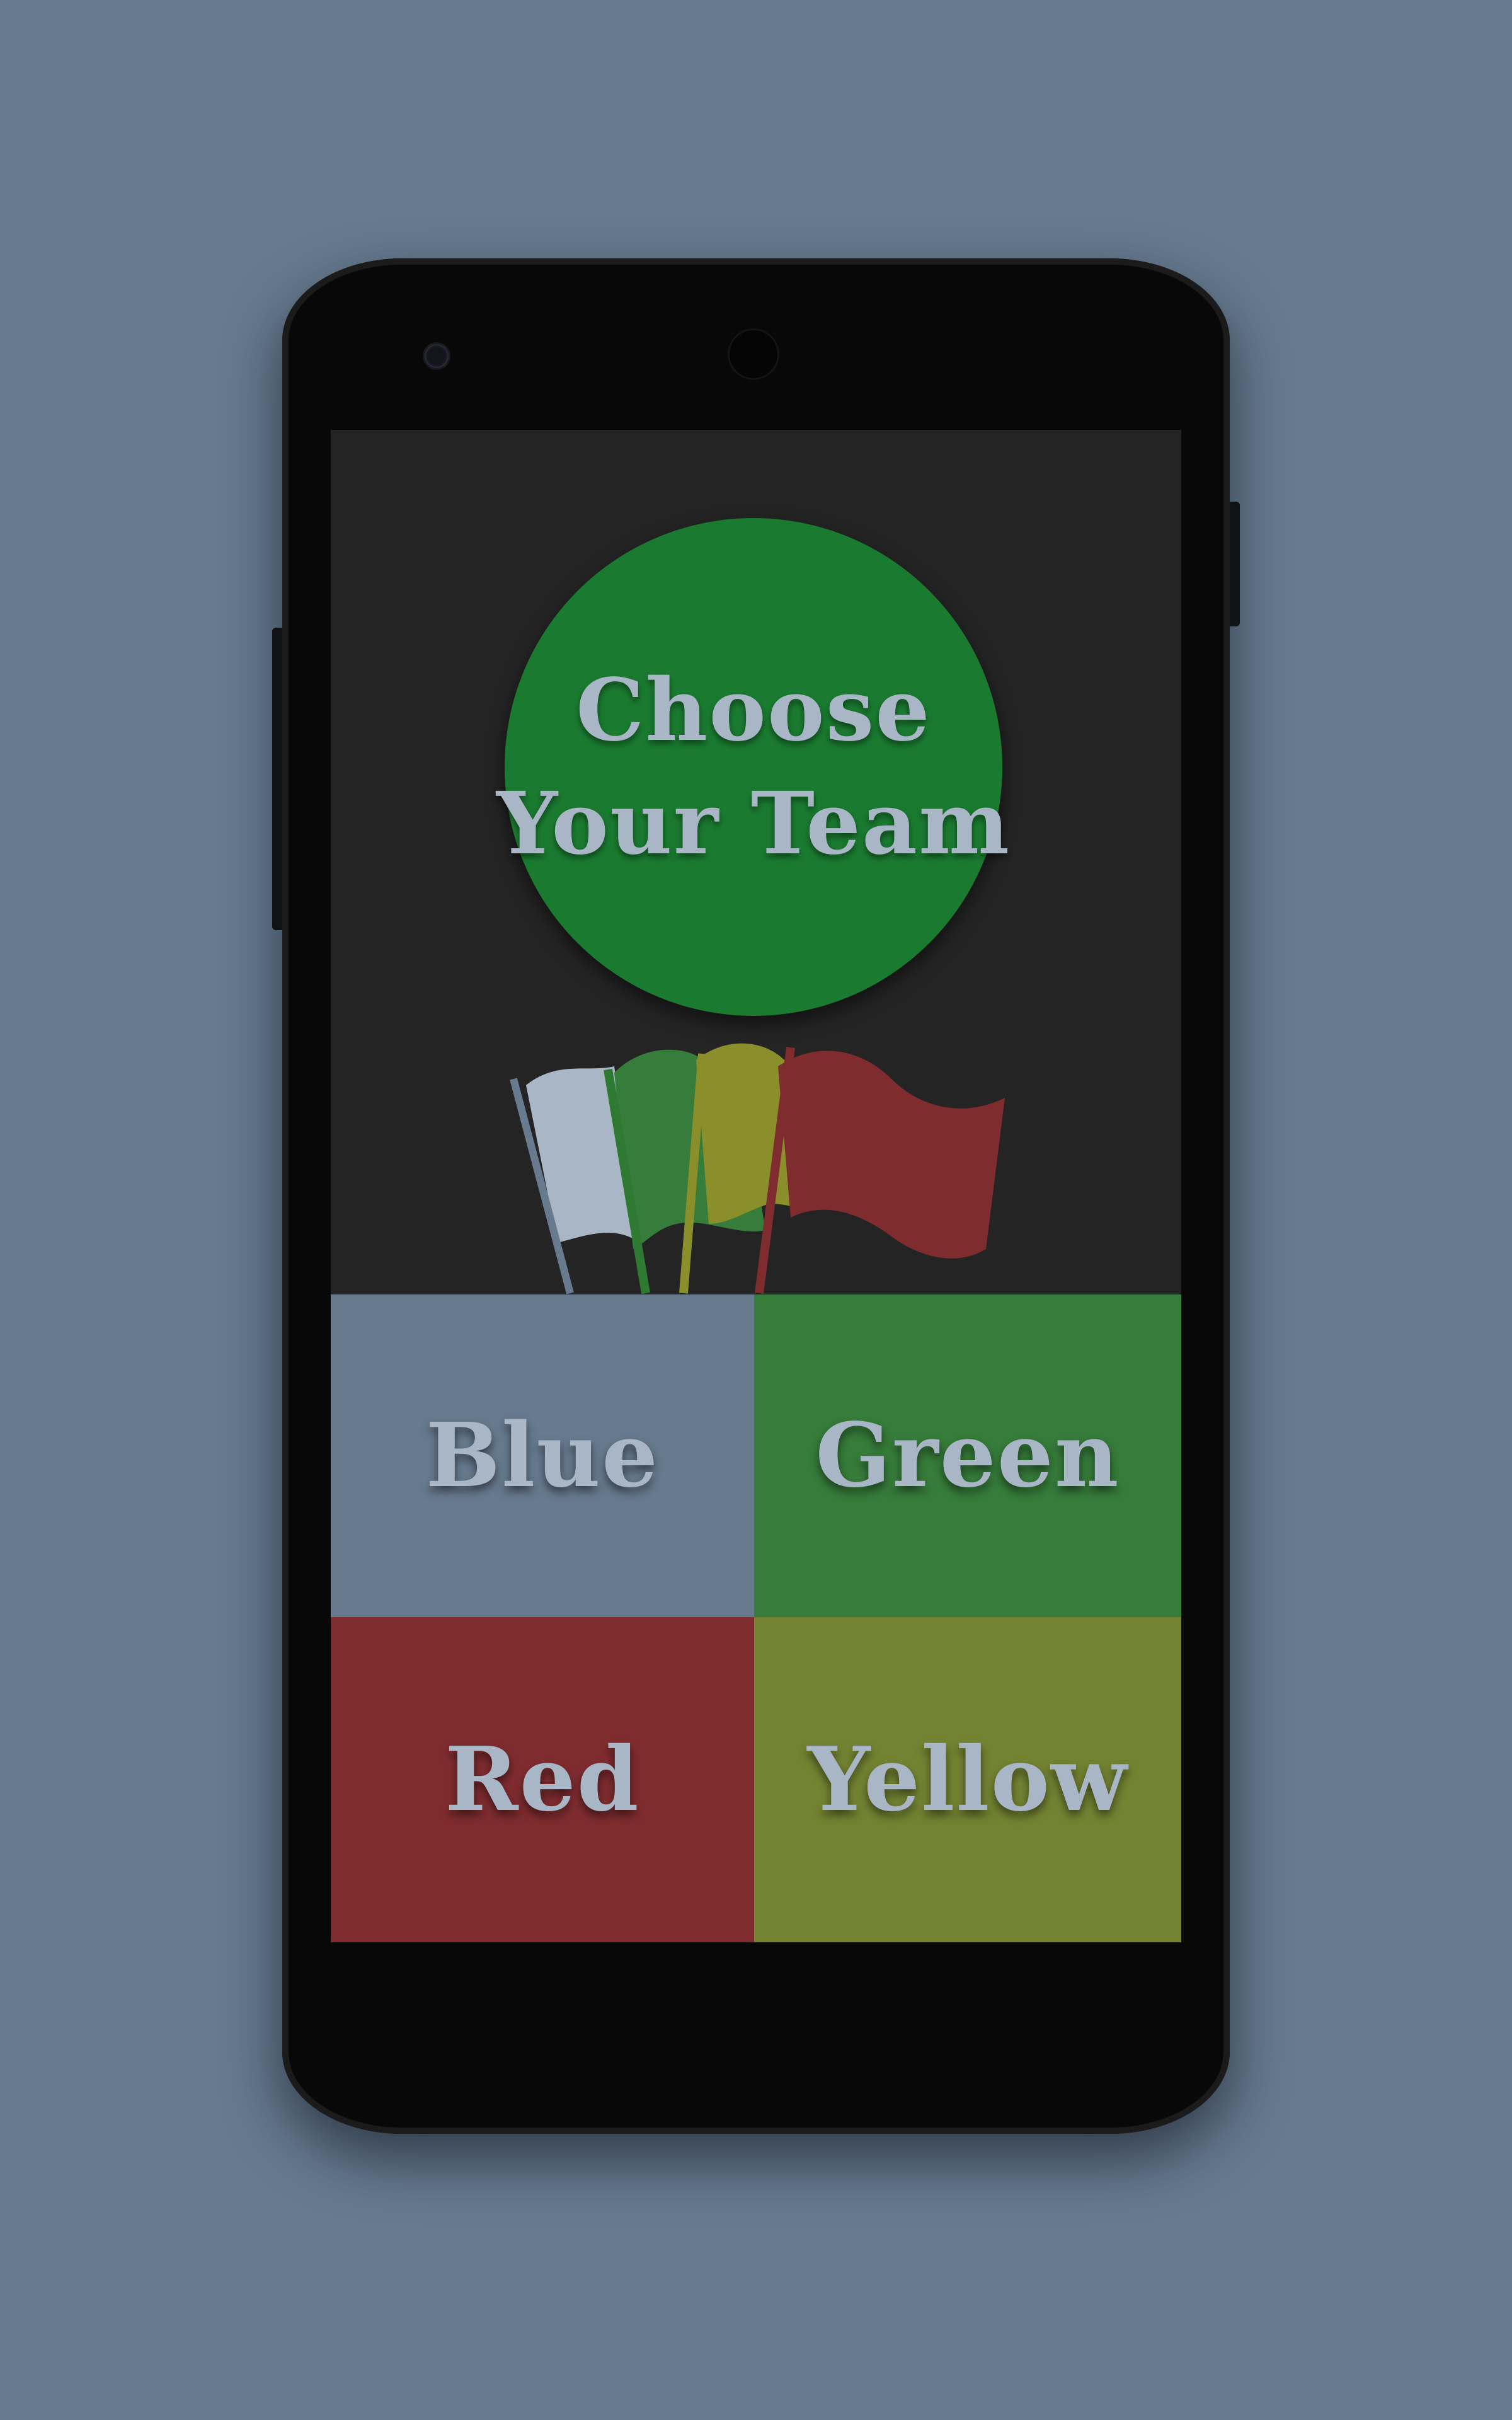 The height and width of the screenshot is (2420, 1512). I want to click on team-red-button: Red, so click(542, 1780).